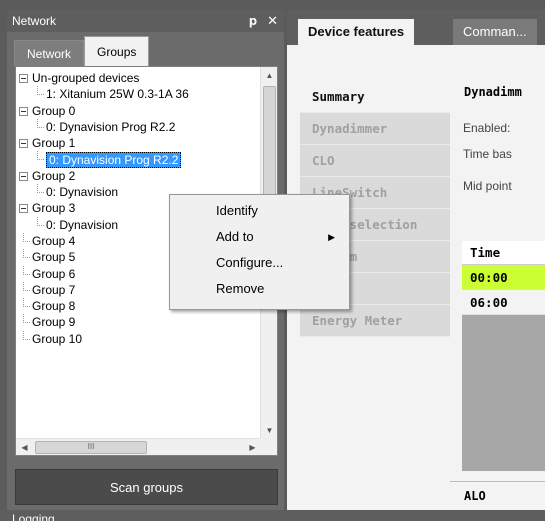 The image size is (545, 521). What do you see at coordinates (54, 257) in the screenshot?
I see `tree-item-label: Group 5` at bounding box center [54, 257].